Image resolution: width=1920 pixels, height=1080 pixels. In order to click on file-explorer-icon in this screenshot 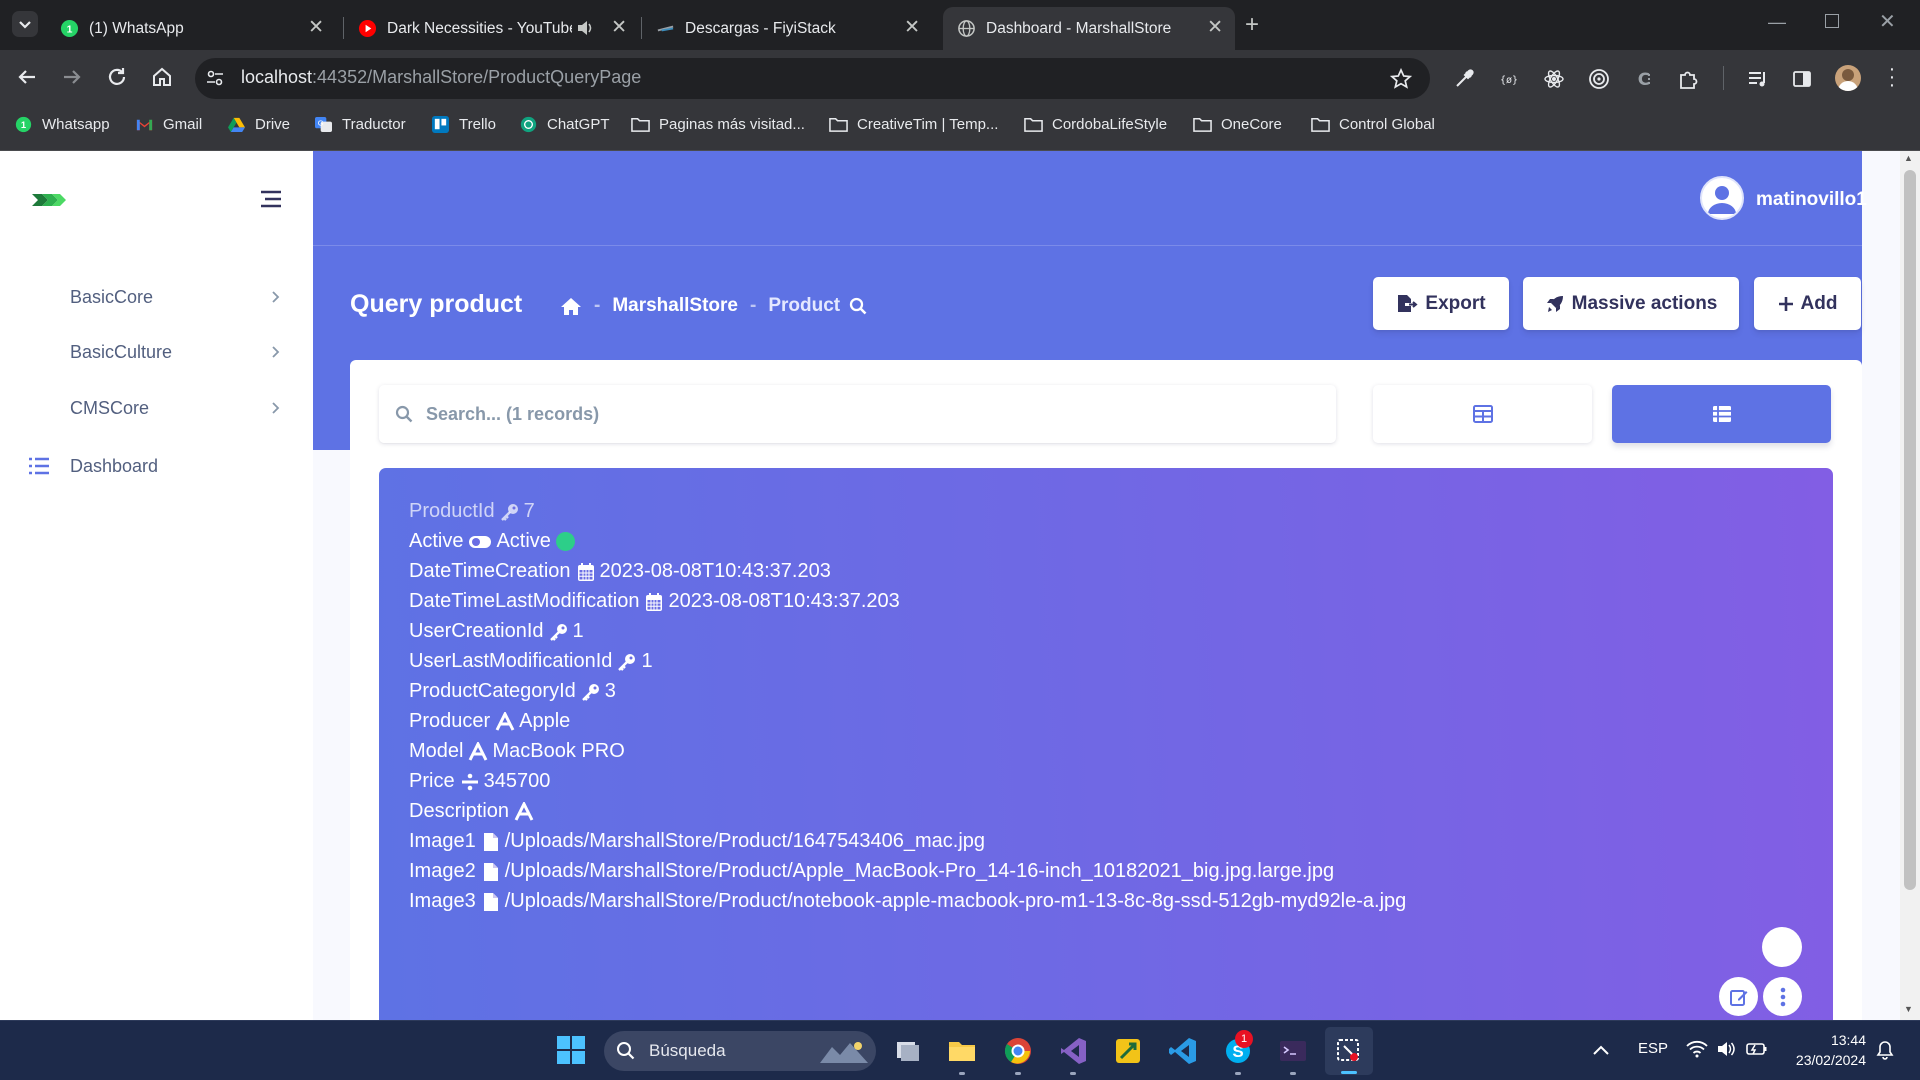, I will do `click(962, 1051)`.